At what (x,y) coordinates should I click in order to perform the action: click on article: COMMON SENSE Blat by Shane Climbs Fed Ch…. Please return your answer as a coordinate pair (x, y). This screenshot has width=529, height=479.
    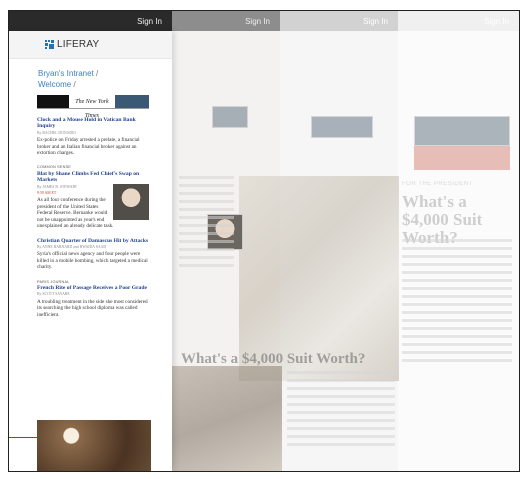
    Looking at the image, I should click on (93, 196).